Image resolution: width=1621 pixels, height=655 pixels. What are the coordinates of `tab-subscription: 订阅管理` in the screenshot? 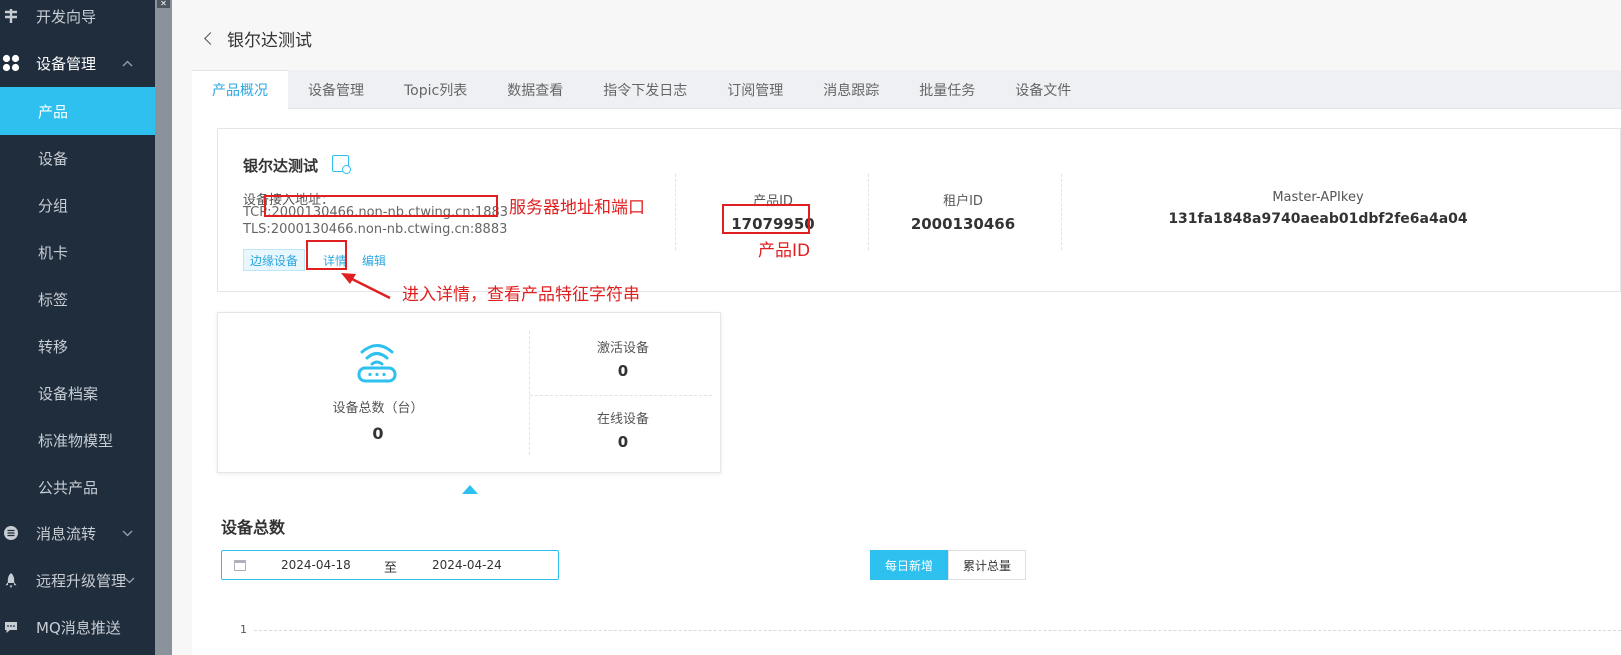 It's located at (755, 89).